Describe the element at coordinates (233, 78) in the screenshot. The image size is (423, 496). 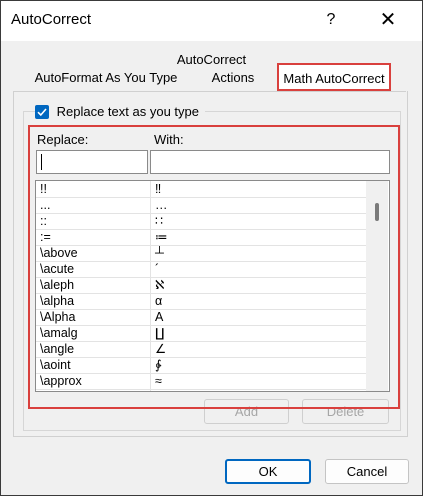
I see `tab-actions: Actions` at that location.